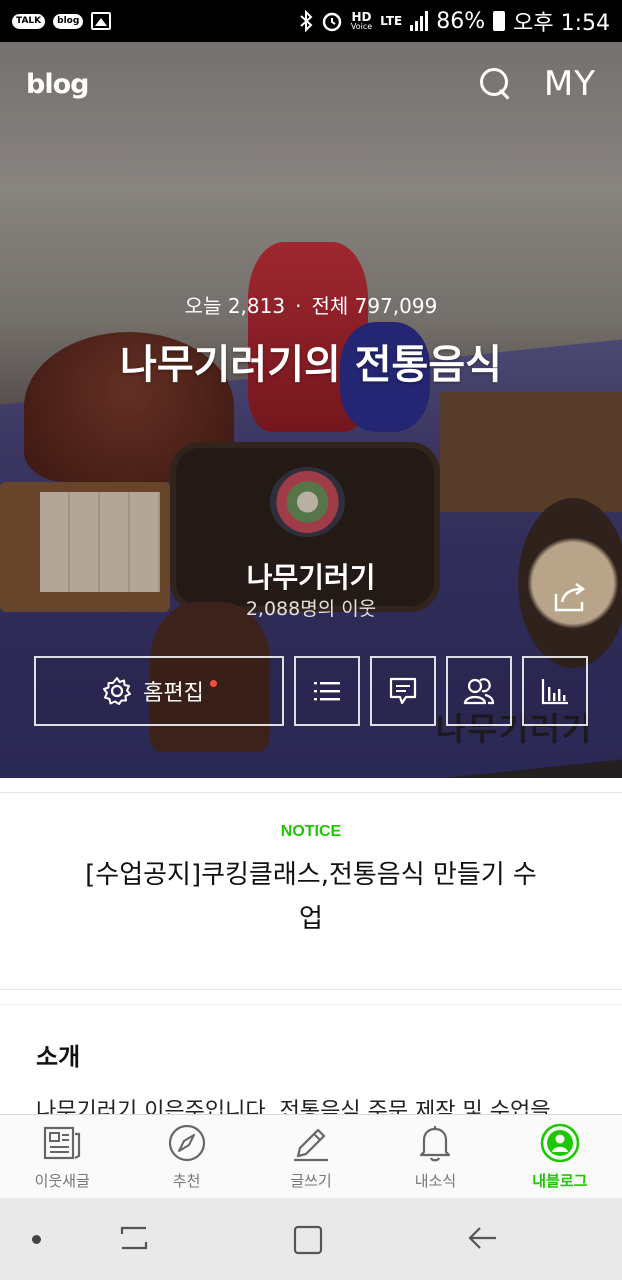 The width and height of the screenshot is (622, 1280). What do you see at coordinates (186, 1143) in the screenshot?
I see `compass-icon` at bounding box center [186, 1143].